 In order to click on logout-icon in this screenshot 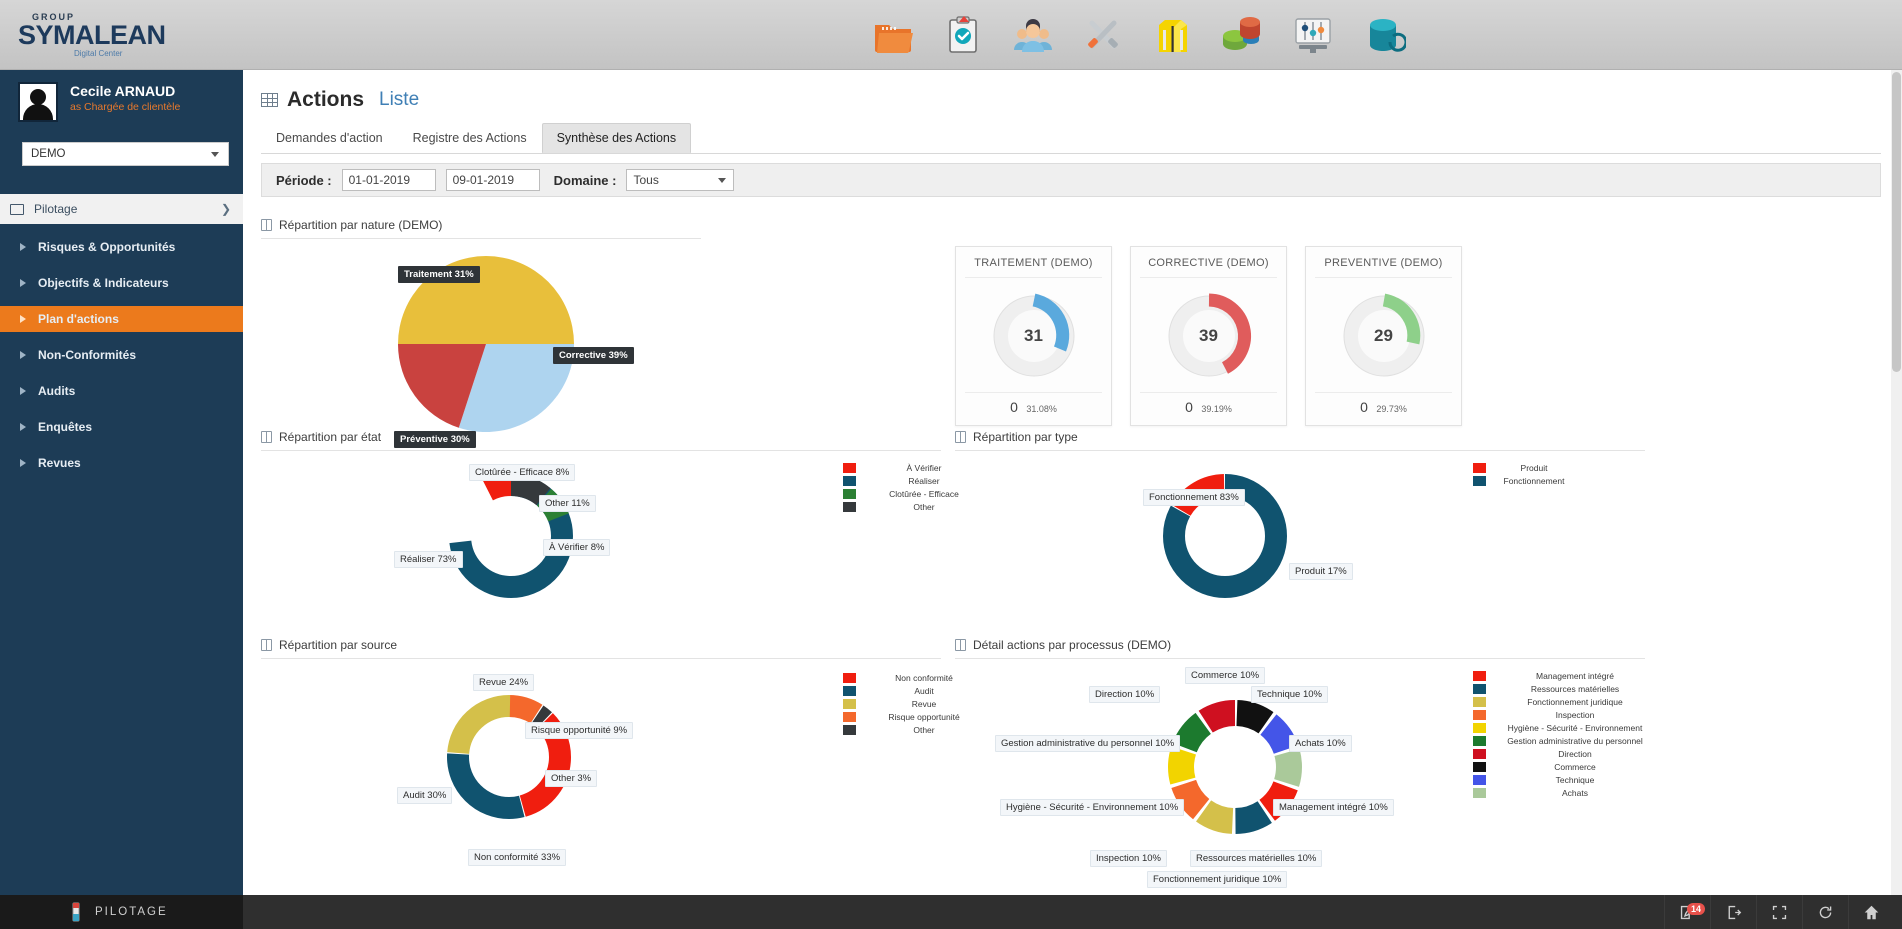, I will do `click(1733, 912)`.